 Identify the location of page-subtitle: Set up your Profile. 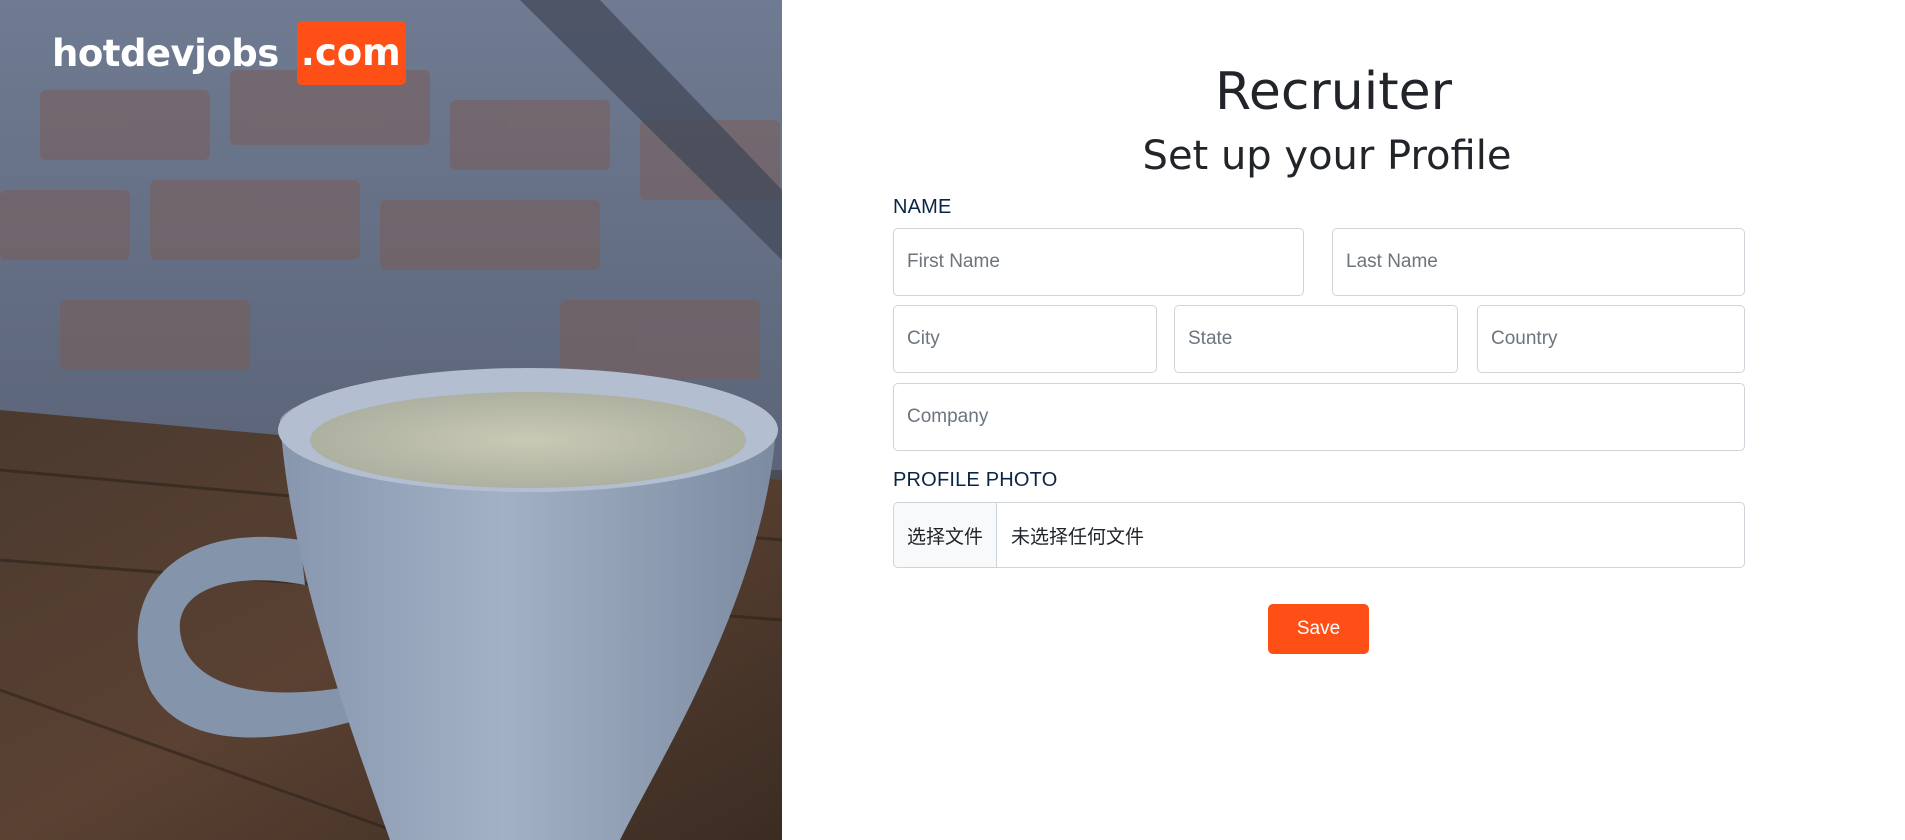
(1327, 156).